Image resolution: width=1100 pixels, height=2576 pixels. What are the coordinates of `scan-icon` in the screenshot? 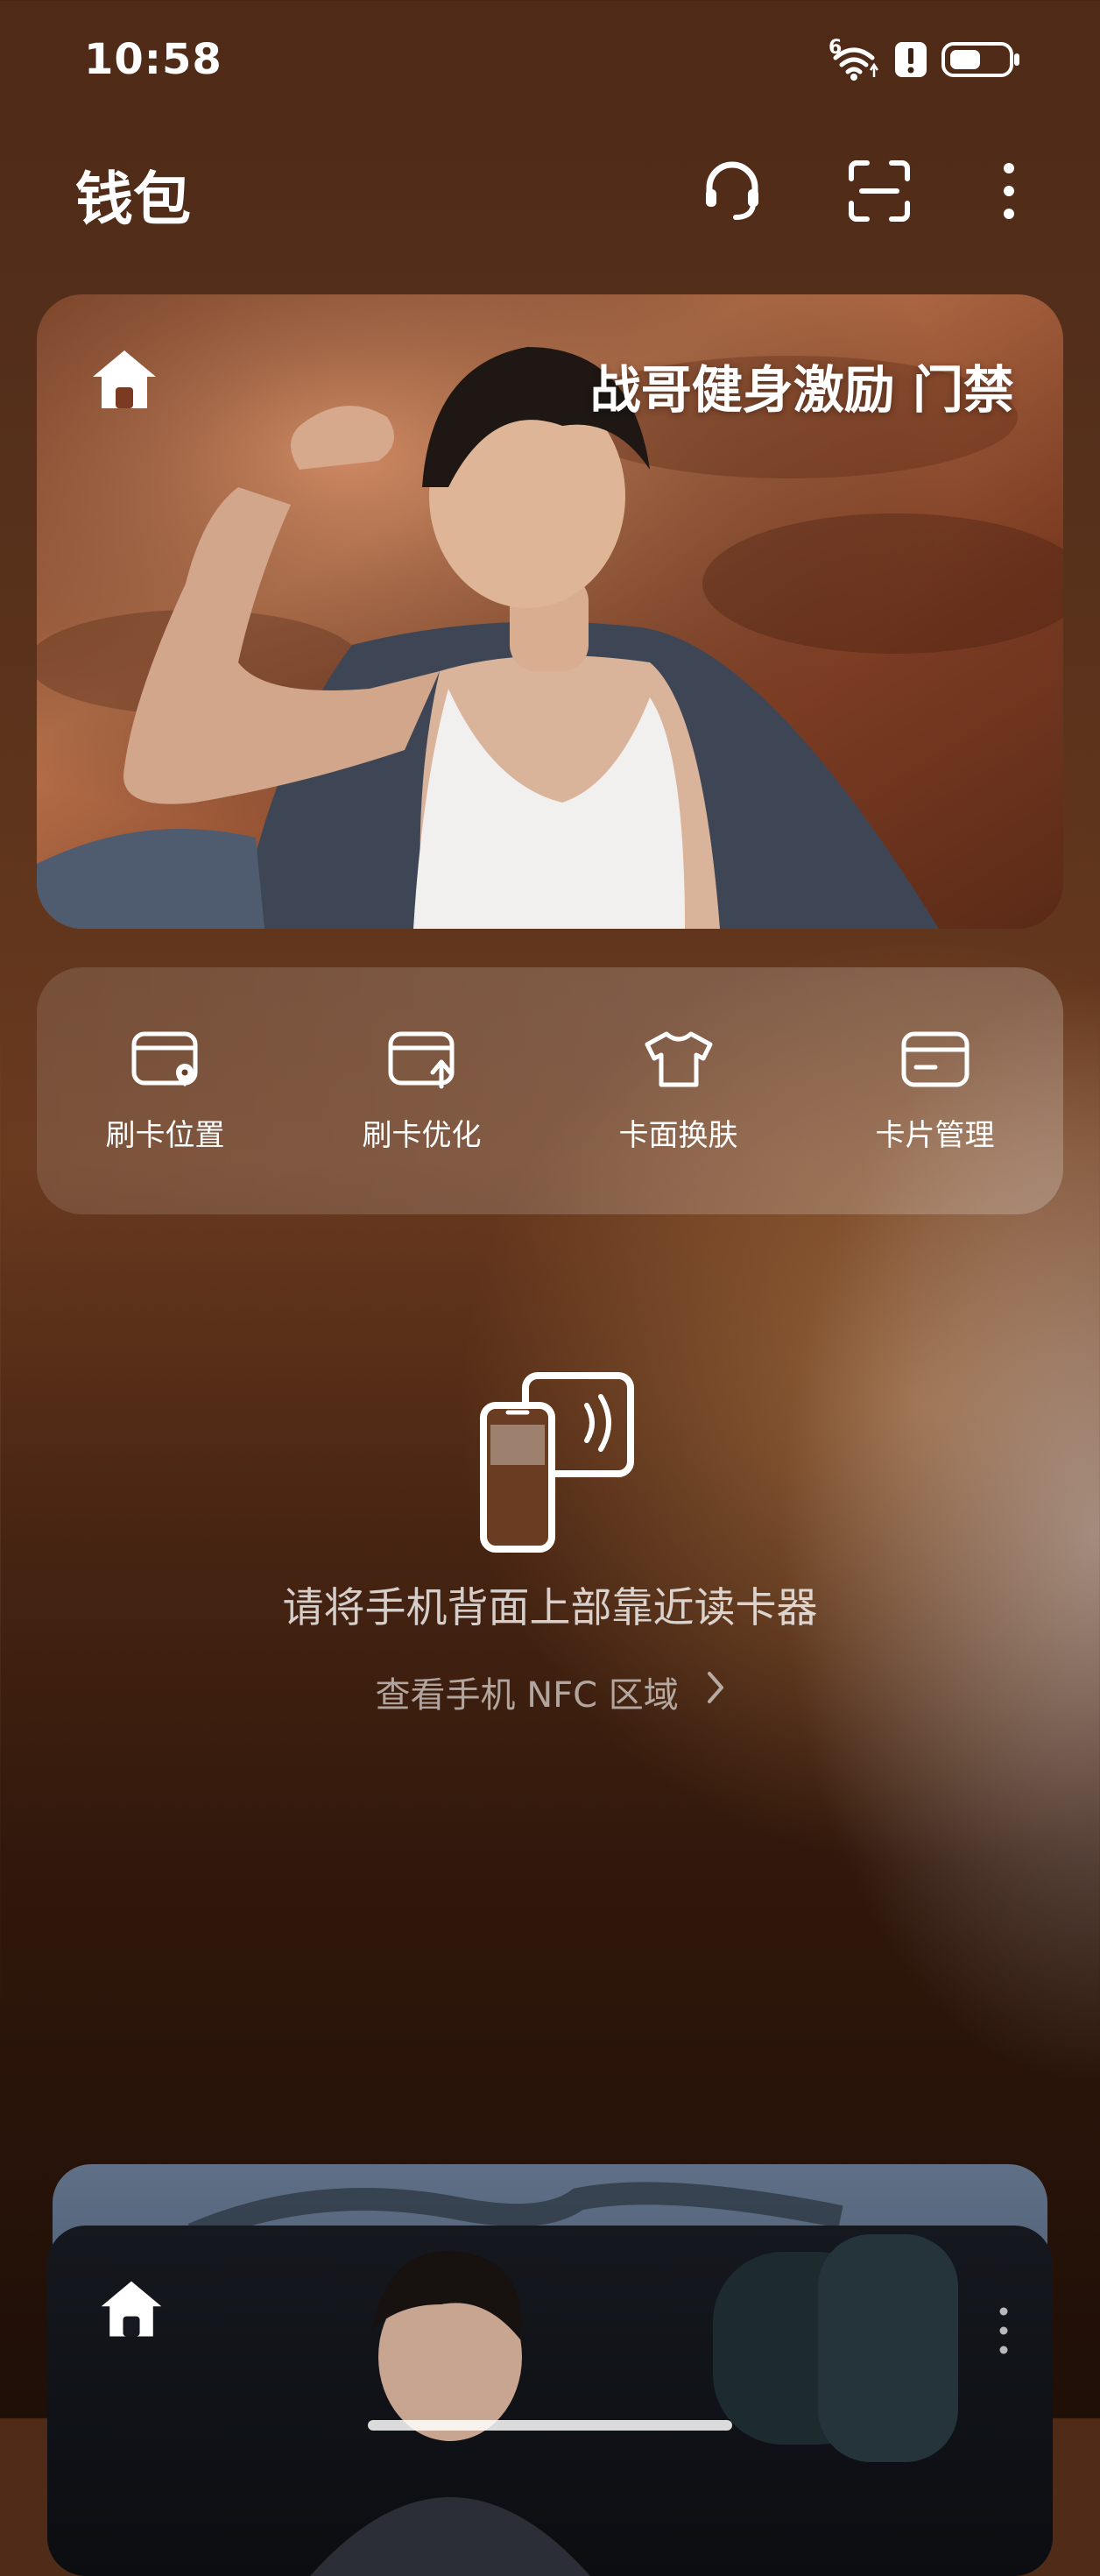 It's located at (879, 193).